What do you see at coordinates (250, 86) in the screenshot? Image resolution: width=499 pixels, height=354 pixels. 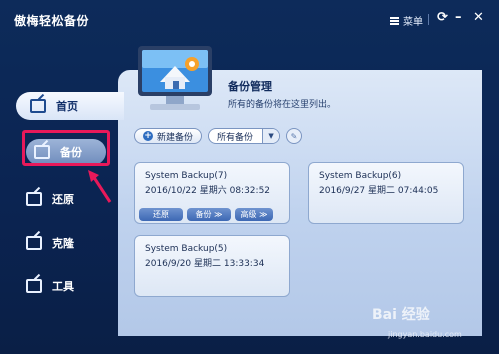 I see `page-title: 备份管理` at bounding box center [250, 86].